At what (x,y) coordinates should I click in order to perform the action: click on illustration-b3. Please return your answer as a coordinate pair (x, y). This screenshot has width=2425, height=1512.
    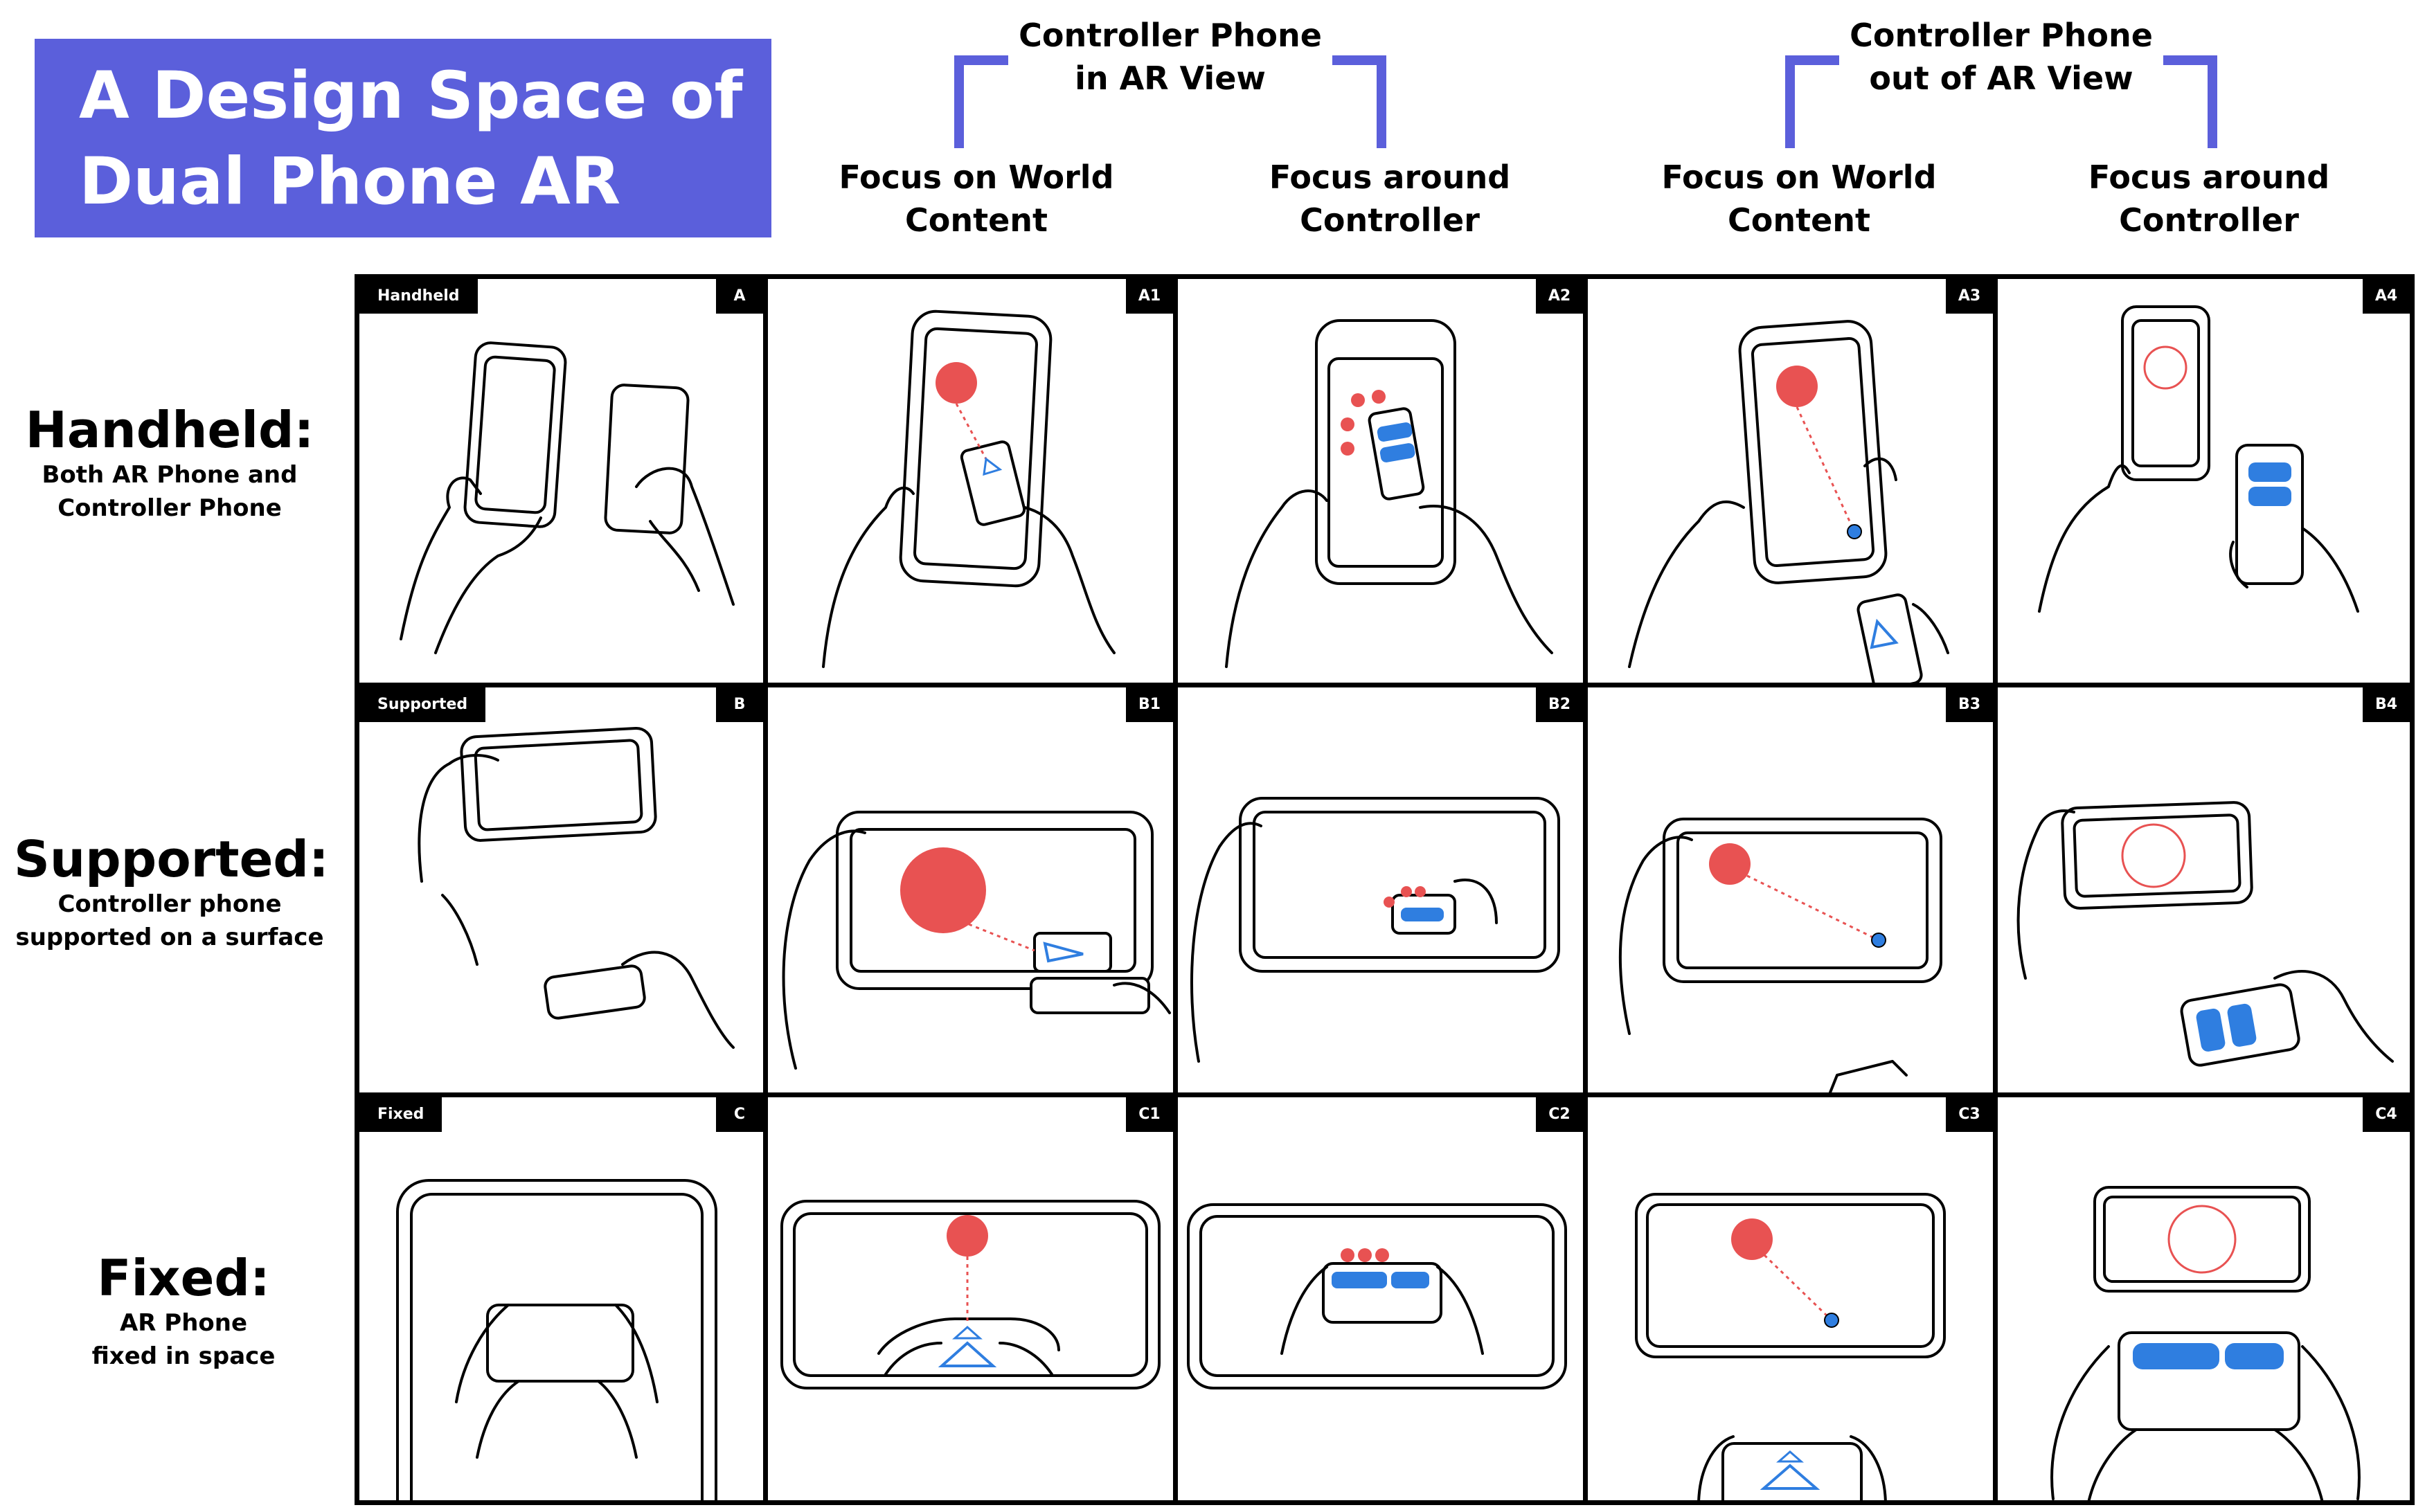
    Looking at the image, I should click on (1780, 955).